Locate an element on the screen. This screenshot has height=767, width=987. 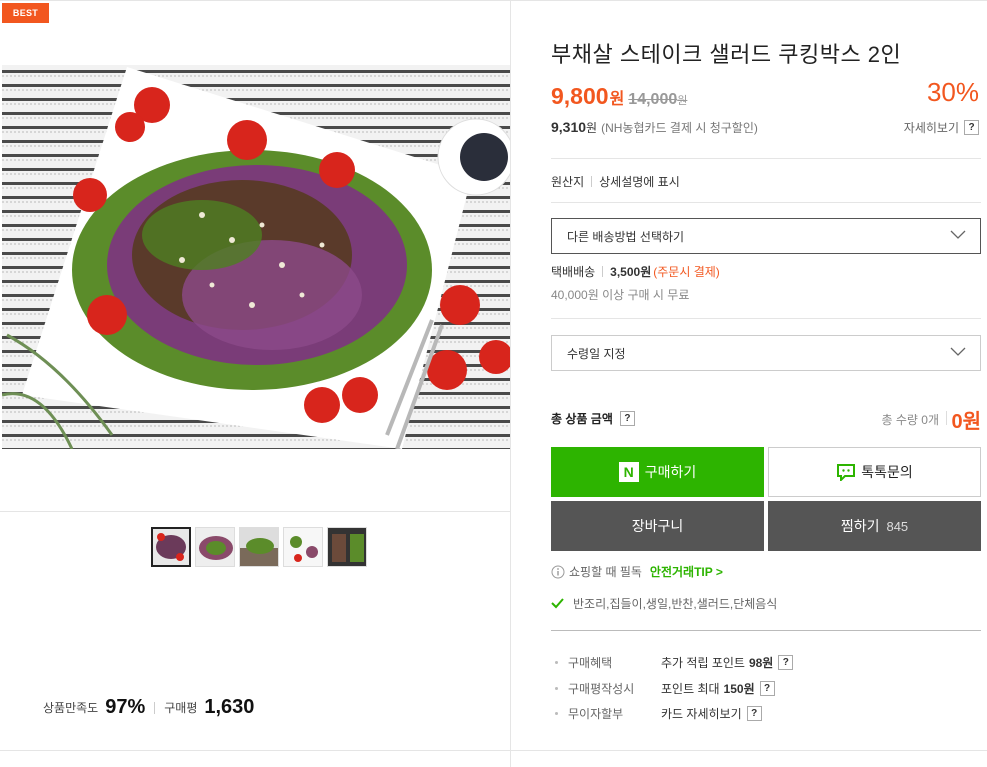
total-label-group: 총 상품 금액 ? is located at coordinates (593, 418).